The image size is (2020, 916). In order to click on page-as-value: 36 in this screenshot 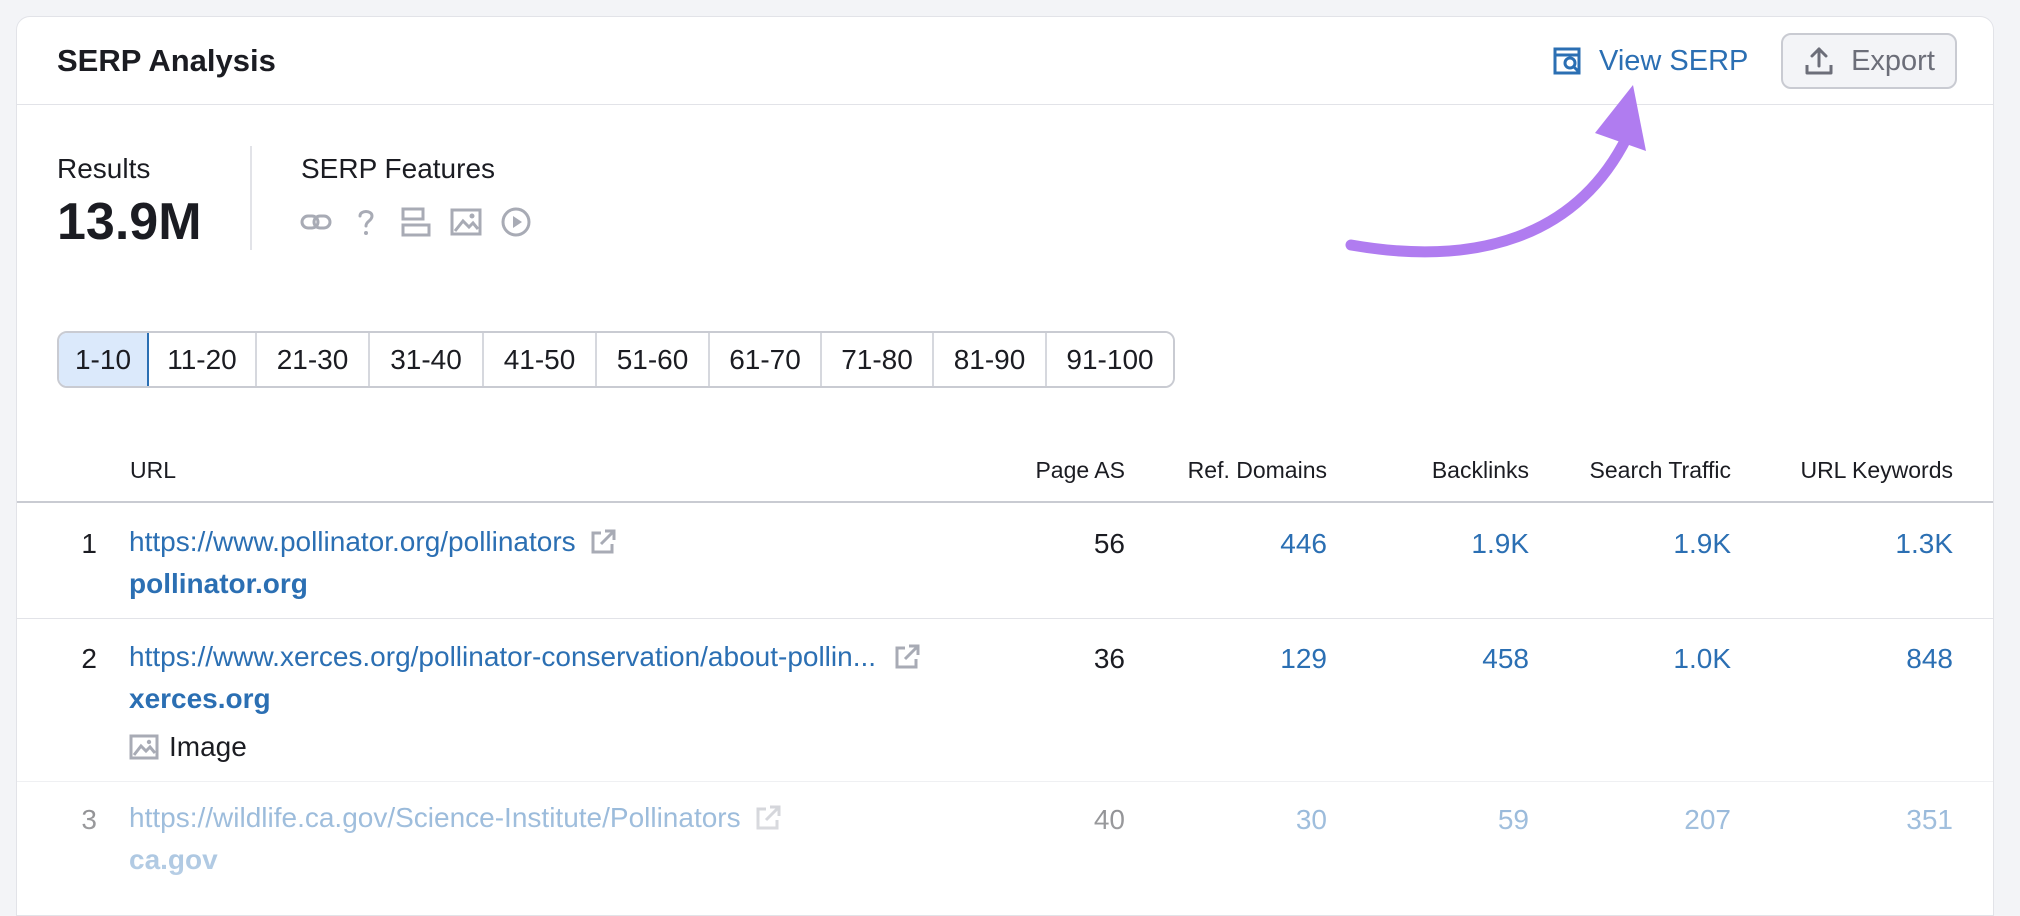, I will do `click(1109, 658)`.